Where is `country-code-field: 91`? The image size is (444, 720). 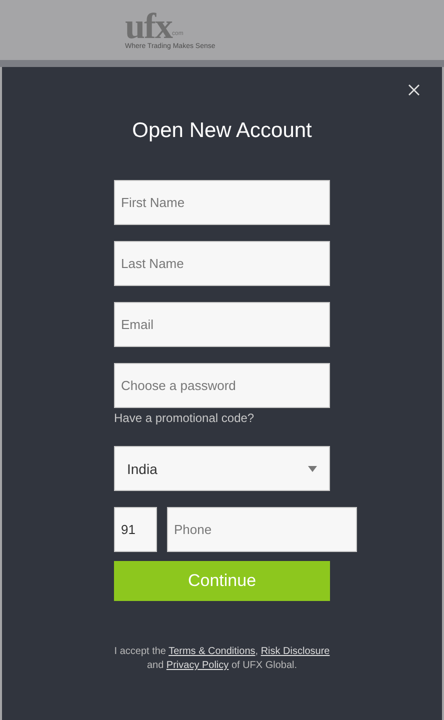
country-code-field: 91 is located at coordinates (135, 529).